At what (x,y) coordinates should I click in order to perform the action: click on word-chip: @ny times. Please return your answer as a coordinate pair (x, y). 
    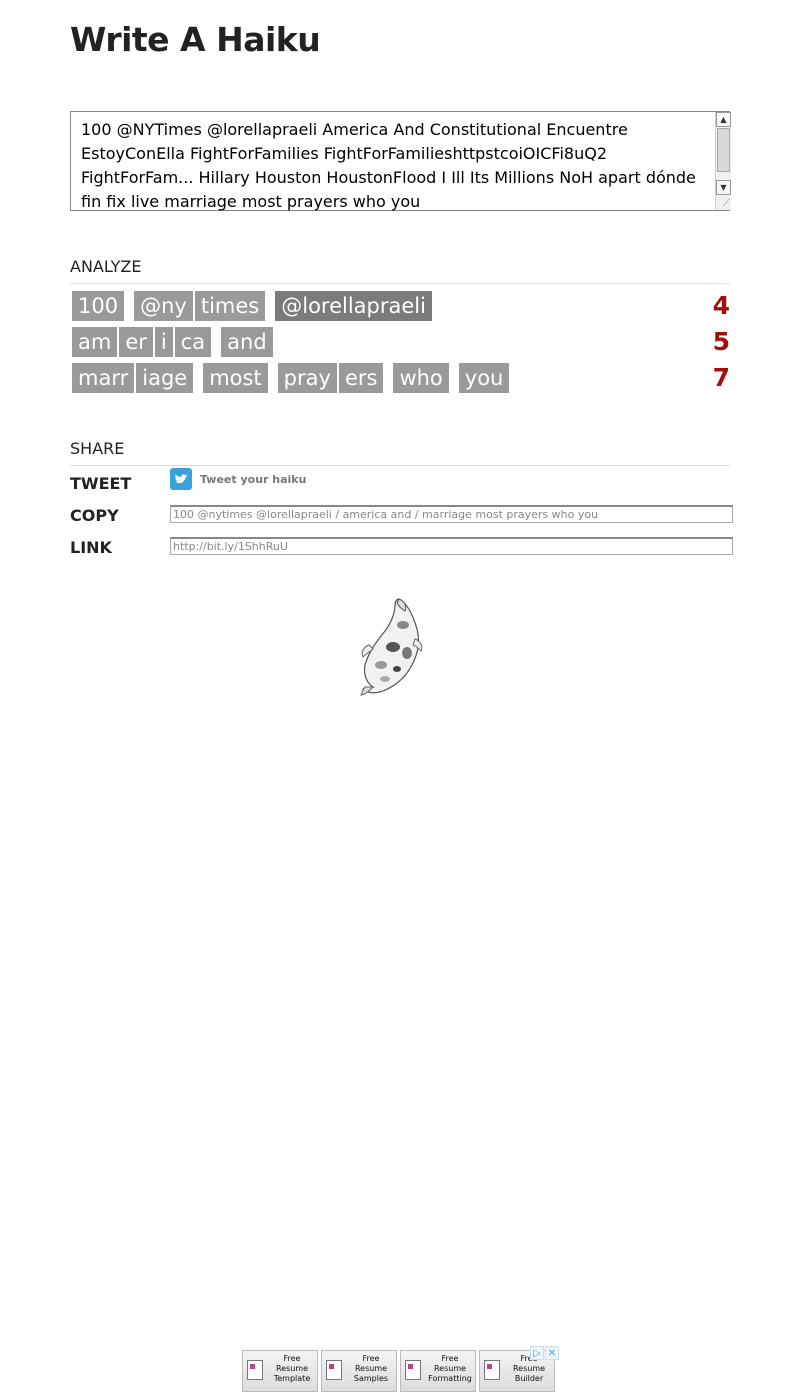
    Looking at the image, I should click on (200, 306).